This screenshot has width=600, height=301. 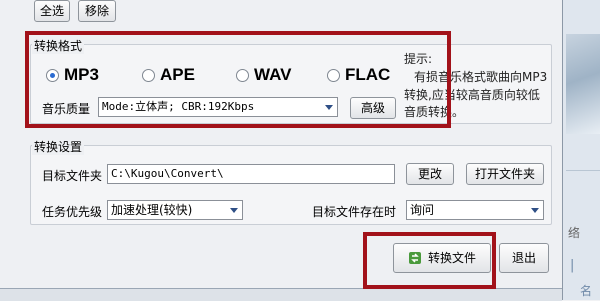 What do you see at coordinates (430, 174) in the screenshot?
I see `change-folder-button: 更改` at bounding box center [430, 174].